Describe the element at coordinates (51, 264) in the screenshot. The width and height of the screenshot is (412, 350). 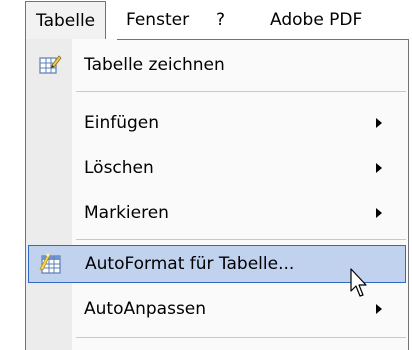
I see `autoformat-table-icon` at that location.